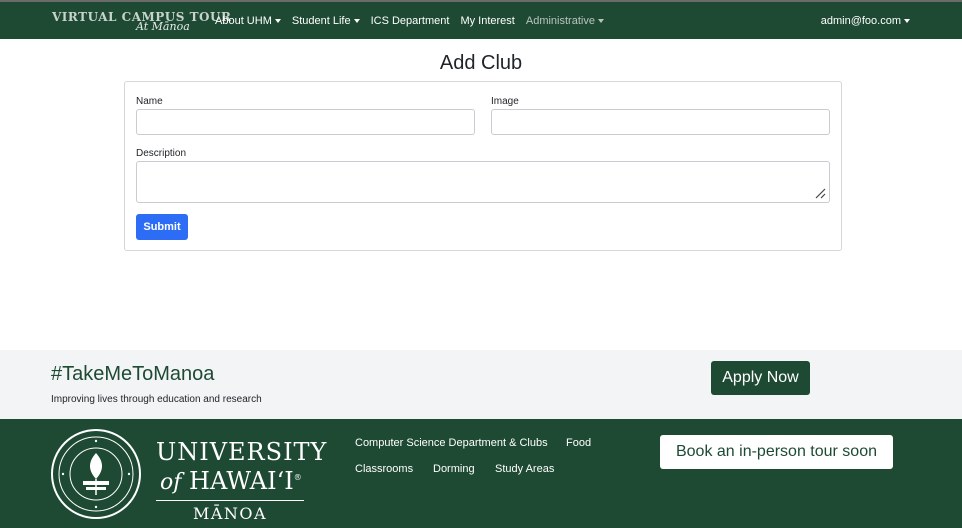 The width and height of the screenshot is (962, 528). Describe the element at coordinates (483, 182) in the screenshot. I see `description-textarea` at that location.